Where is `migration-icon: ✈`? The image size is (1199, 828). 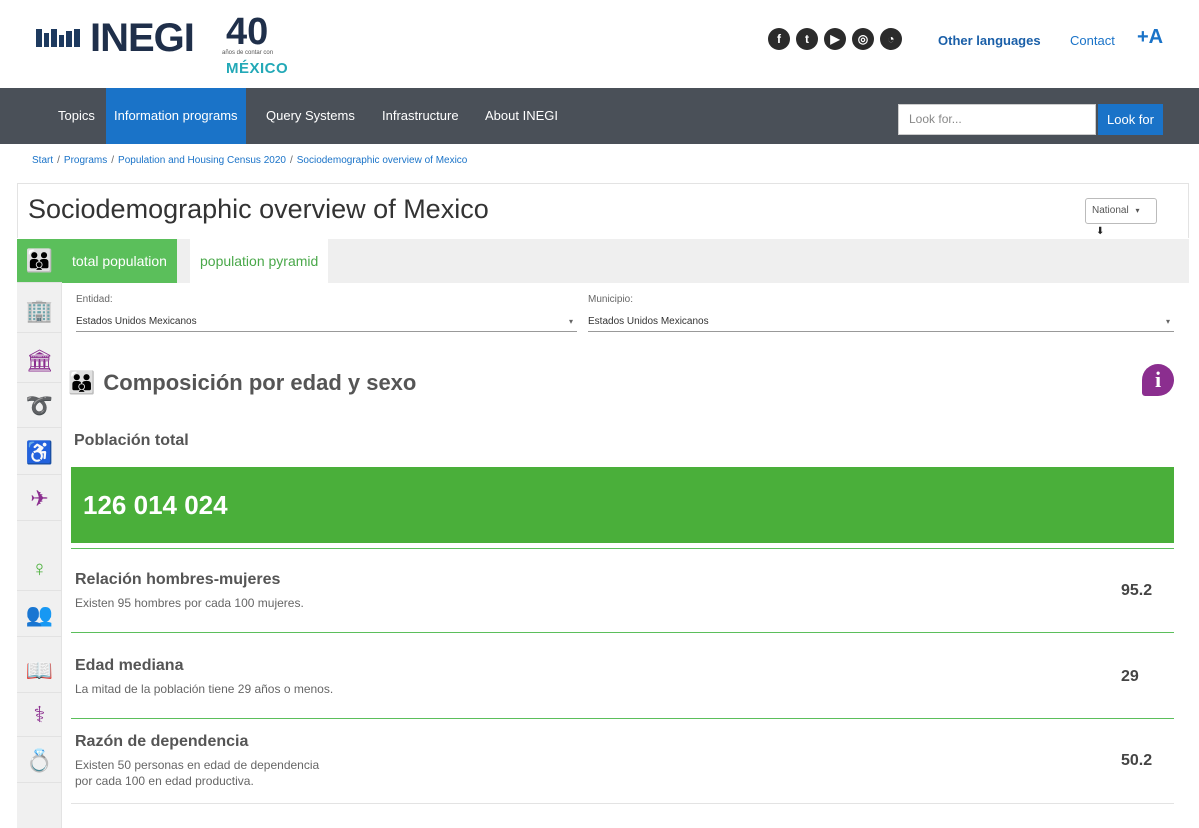 migration-icon: ✈ is located at coordinates (39, 499).